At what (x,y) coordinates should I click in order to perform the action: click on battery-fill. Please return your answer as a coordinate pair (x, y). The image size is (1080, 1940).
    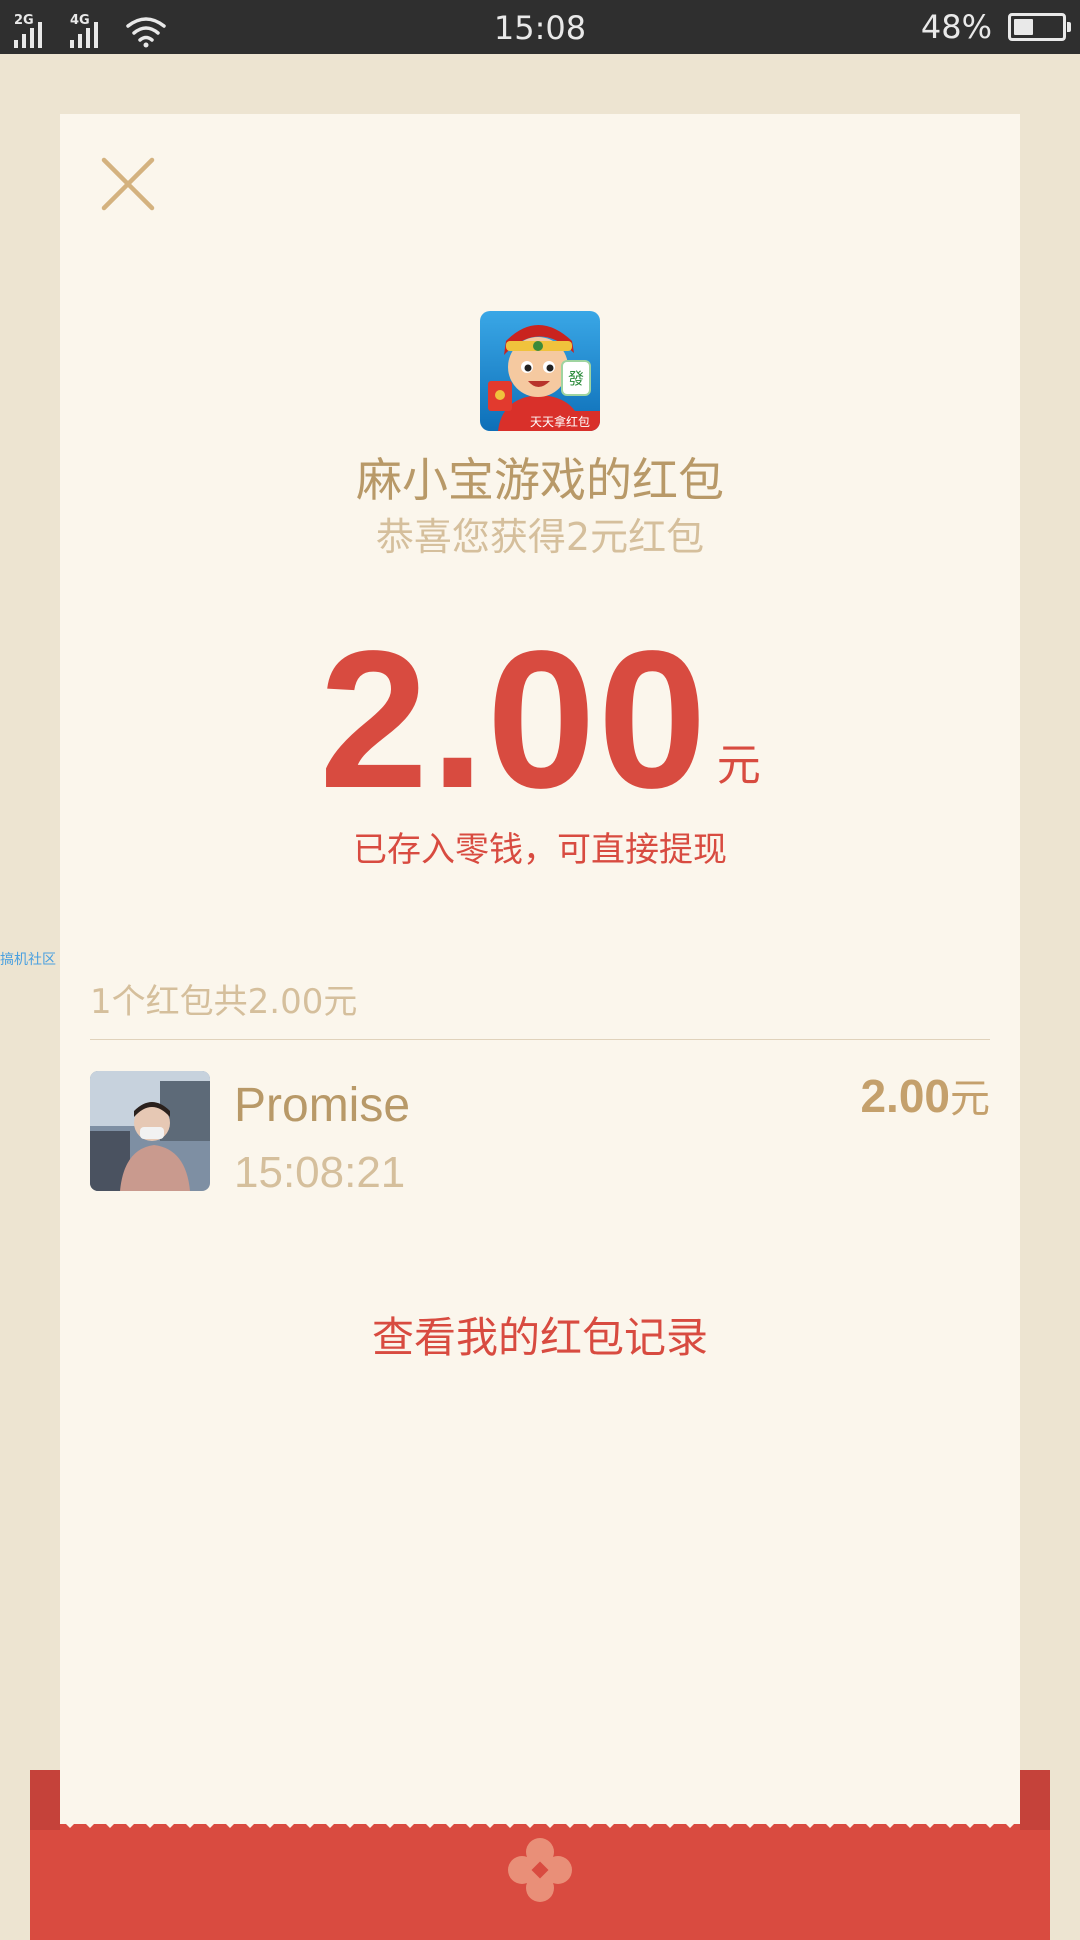
    Looking at the image, I should click on (1023, 27).